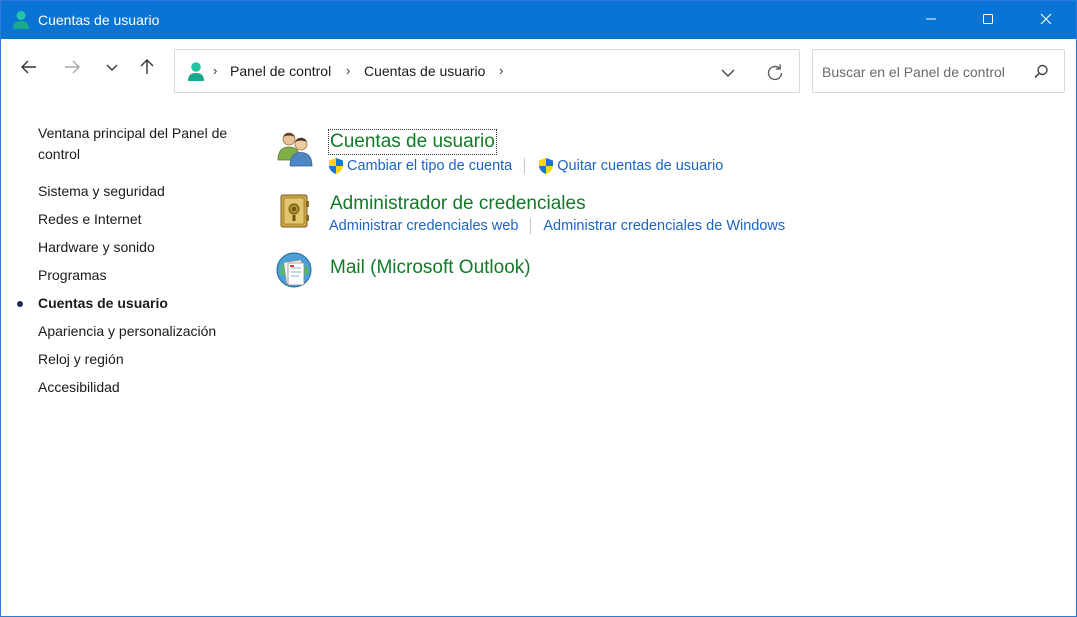  I want to click on active-indicator-bullet, so click(20, 304).